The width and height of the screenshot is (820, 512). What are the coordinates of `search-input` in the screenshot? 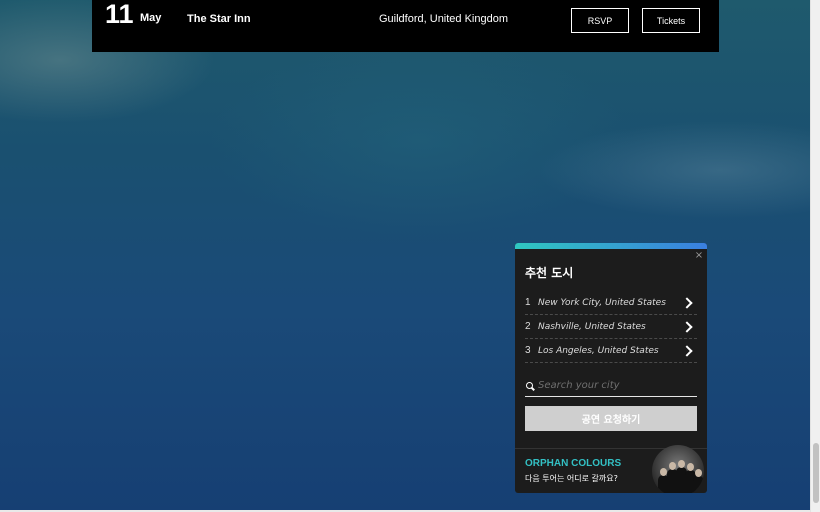 It's located at (617, 385).